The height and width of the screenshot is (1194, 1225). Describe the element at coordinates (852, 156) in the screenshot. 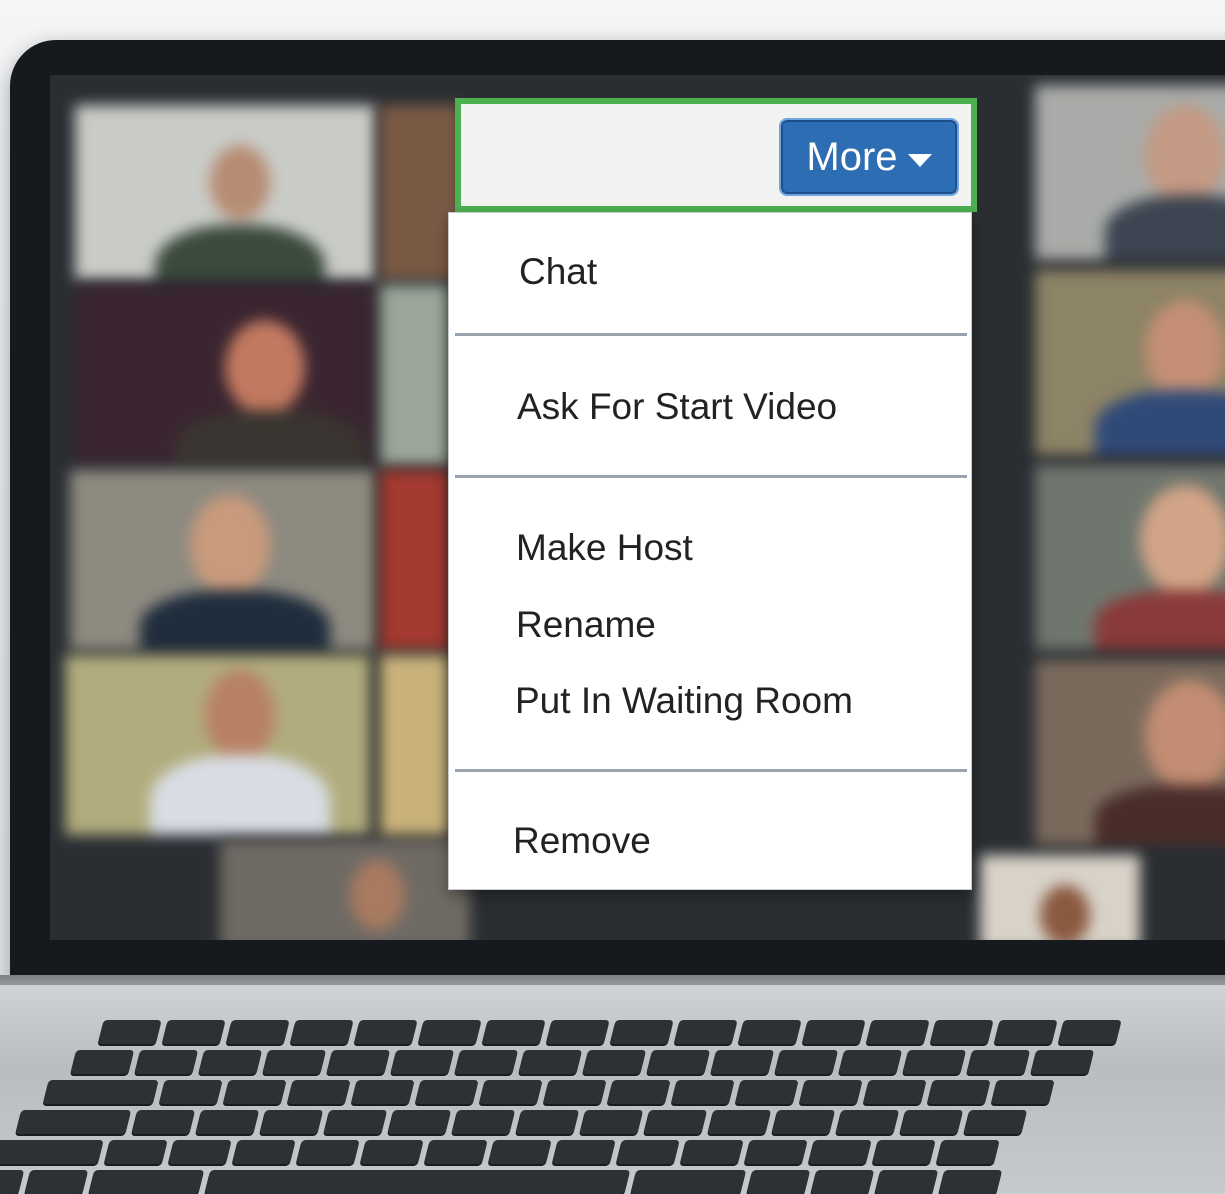

I see `more-button-label: More` at that location.